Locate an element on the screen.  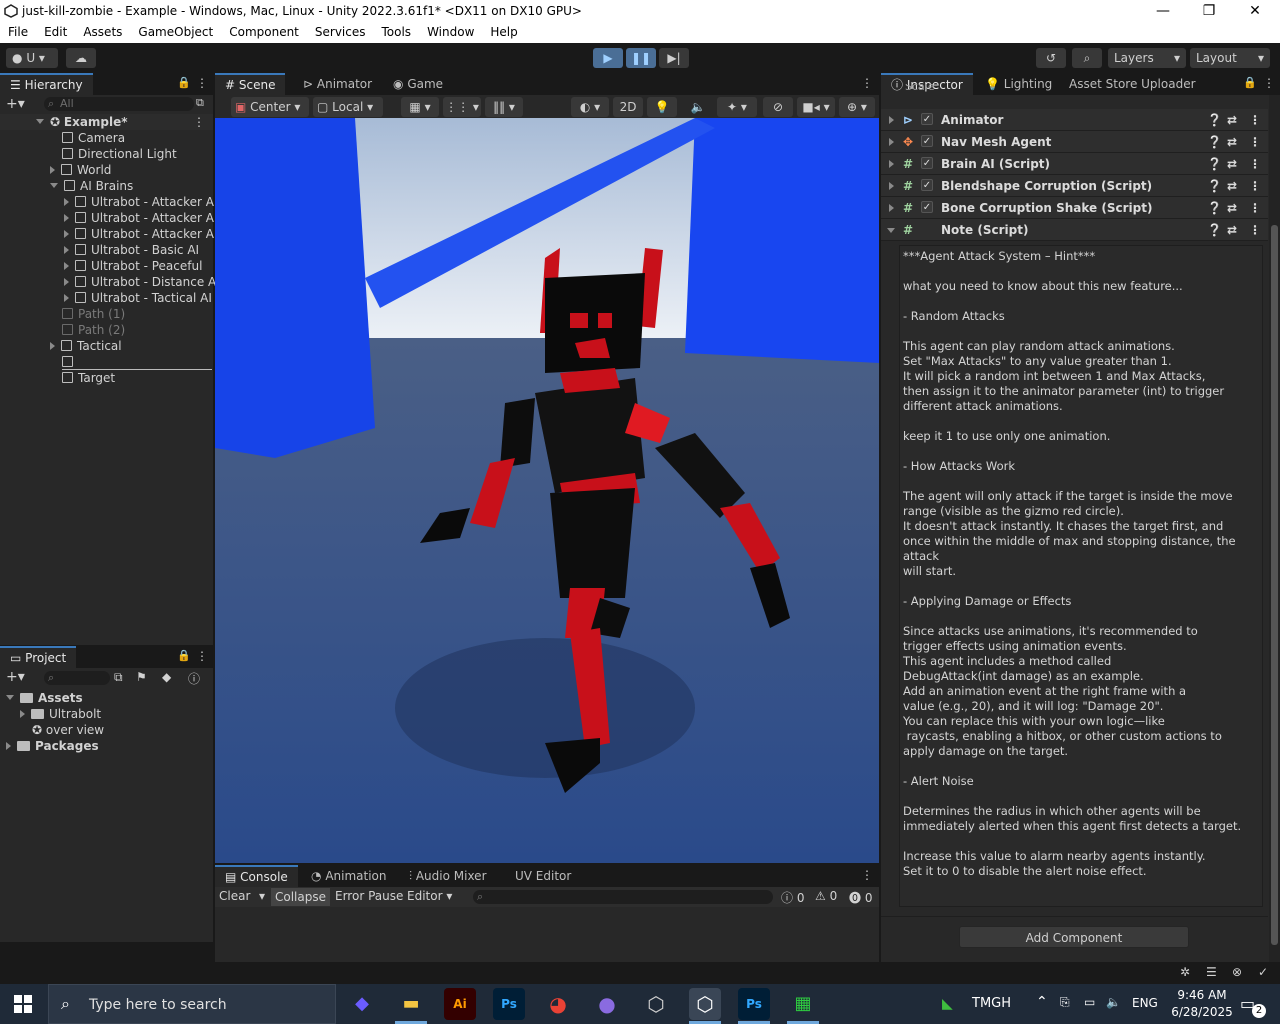
chevron-up-icon: ⌃ is located at coordinates (1042, 1002).